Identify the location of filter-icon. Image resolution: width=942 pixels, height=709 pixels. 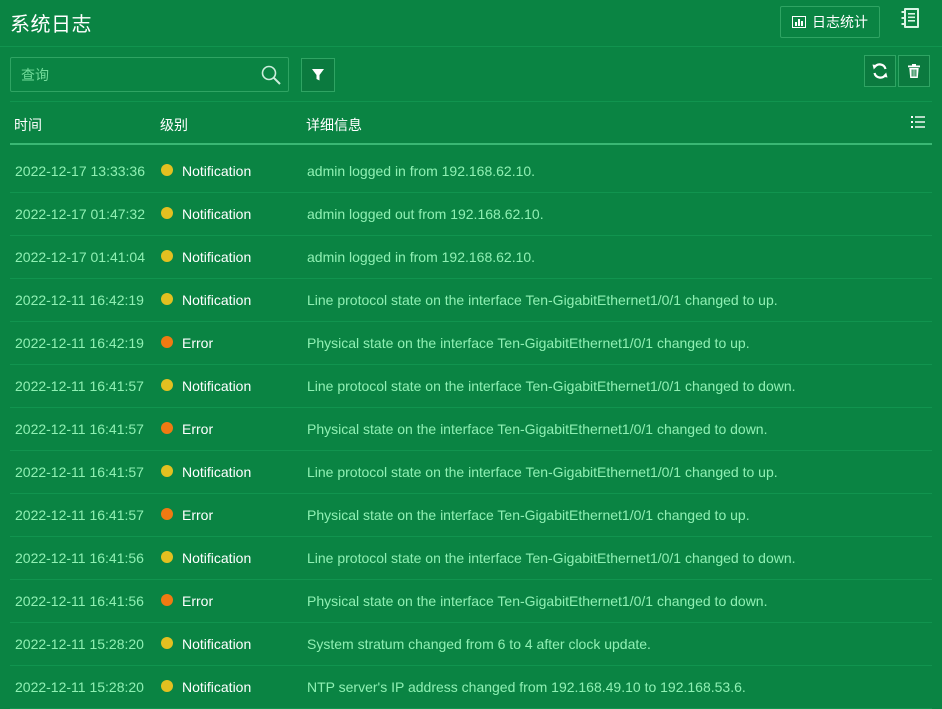
(318, 75).